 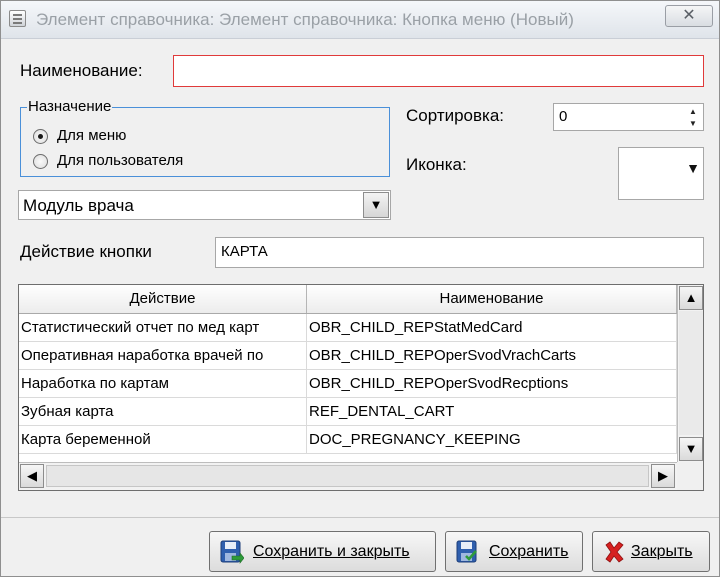 What do you see at coordinates (331, 551) in the screenshot?
I see `save-and-close-label: Сохранить и закрыть` at bounding box center [331, 551].